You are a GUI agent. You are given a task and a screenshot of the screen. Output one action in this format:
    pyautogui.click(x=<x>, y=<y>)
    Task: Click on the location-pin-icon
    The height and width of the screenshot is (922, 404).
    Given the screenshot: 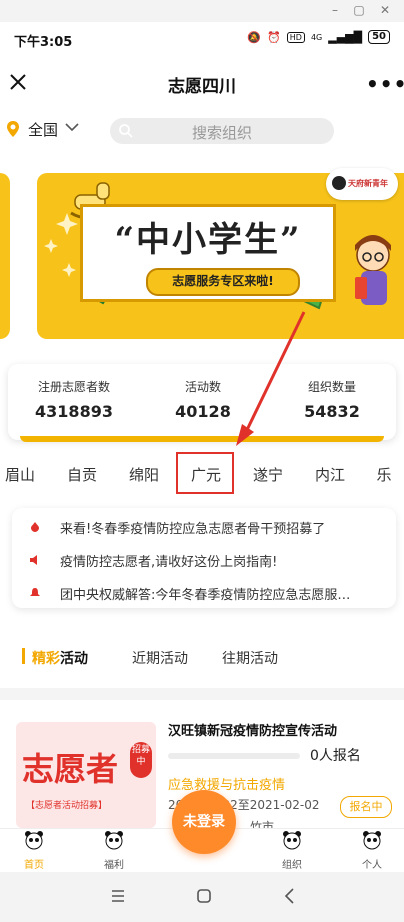 What is the action you would take?
    pyautogui.click(x=13, y=129)
    